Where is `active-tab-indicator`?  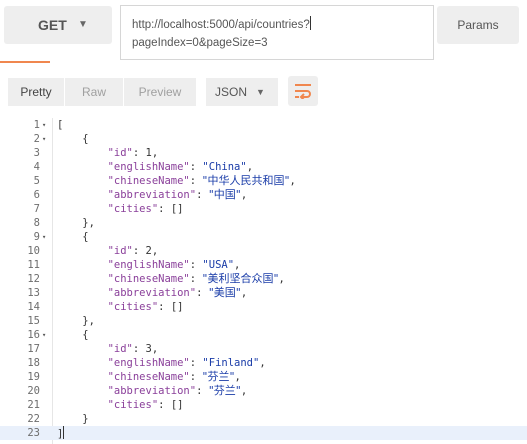 active-tab-indicator is located at coordinates (25, 62).